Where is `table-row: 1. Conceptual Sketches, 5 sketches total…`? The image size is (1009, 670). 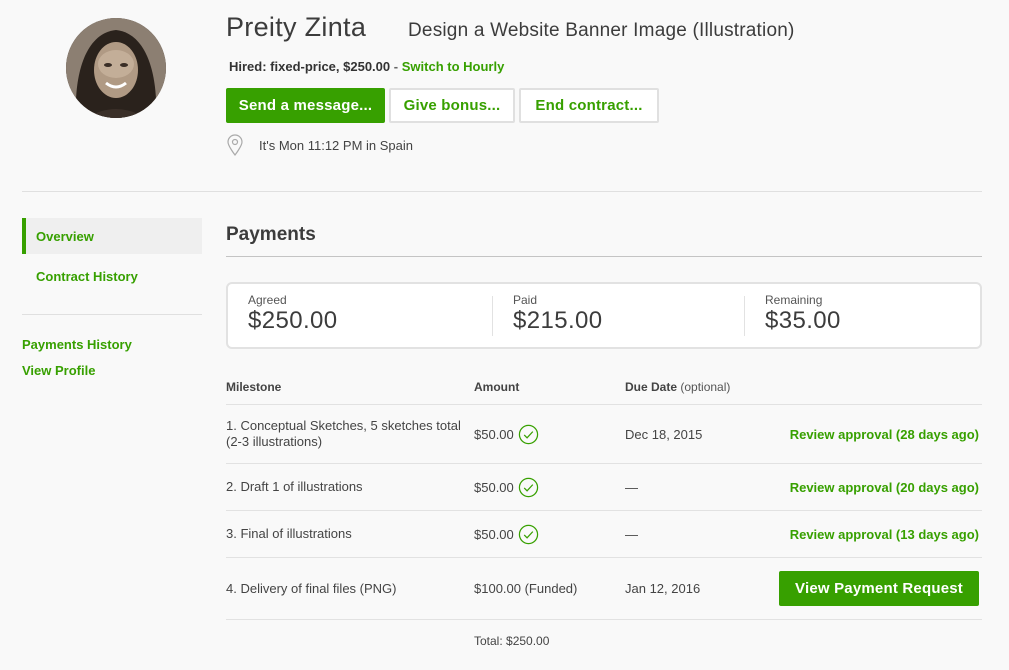 table-row: 1. Conceptual Sketches, 5 sketches total… is located at coordinates (604, 434).